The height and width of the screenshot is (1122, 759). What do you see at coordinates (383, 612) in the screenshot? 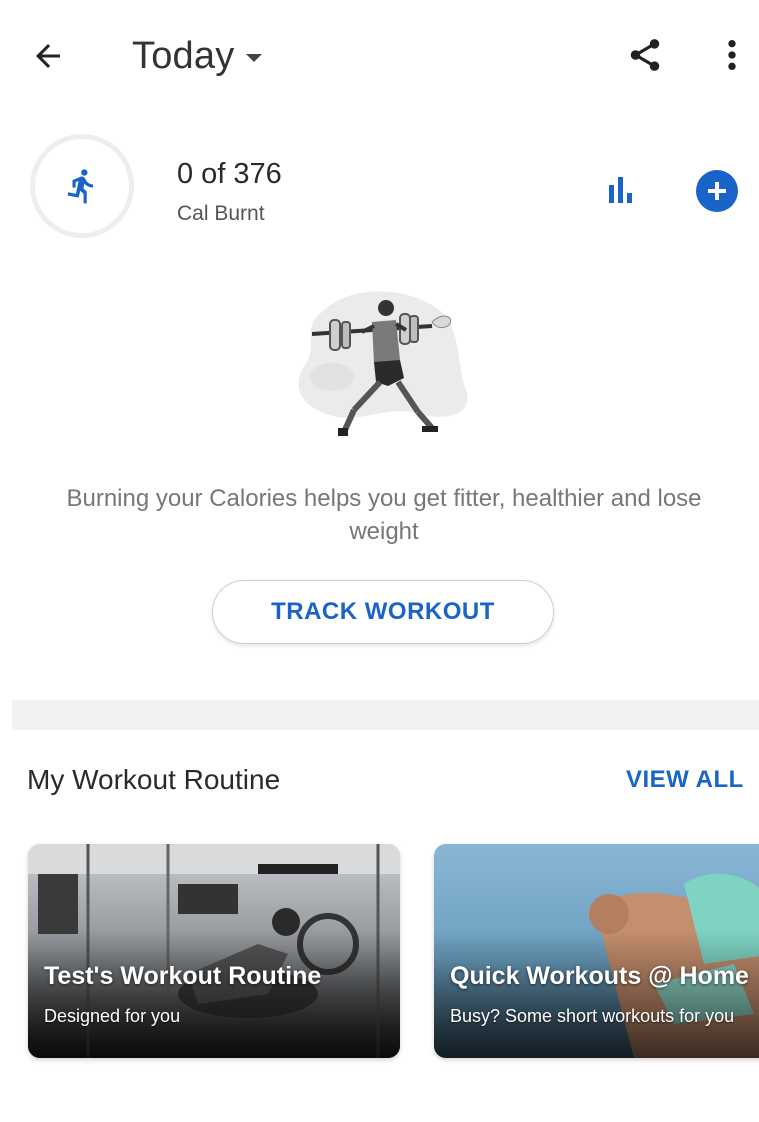
I see `track-workout-button: TRACK WORKOUT` at bounding box center [383, 612].